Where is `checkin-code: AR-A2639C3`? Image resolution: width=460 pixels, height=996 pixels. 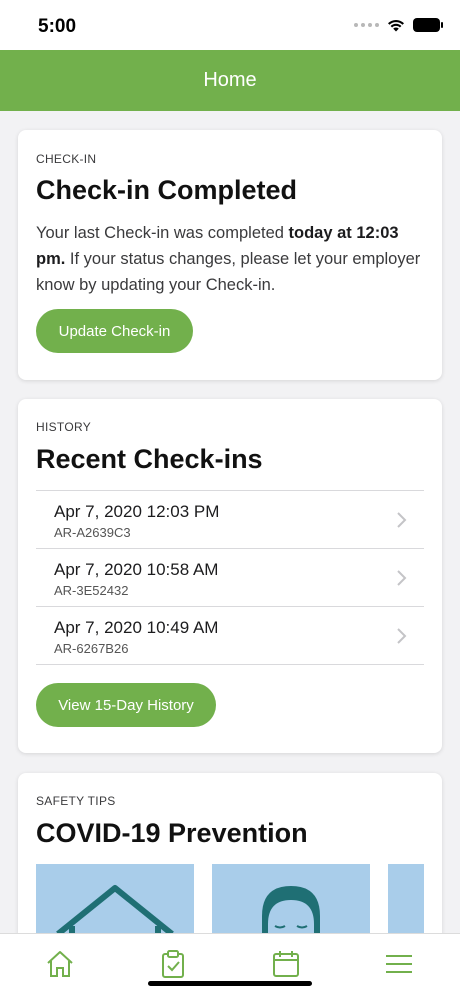 checkin-code: AR-A2639C3 is located at coordinates (92, 532).